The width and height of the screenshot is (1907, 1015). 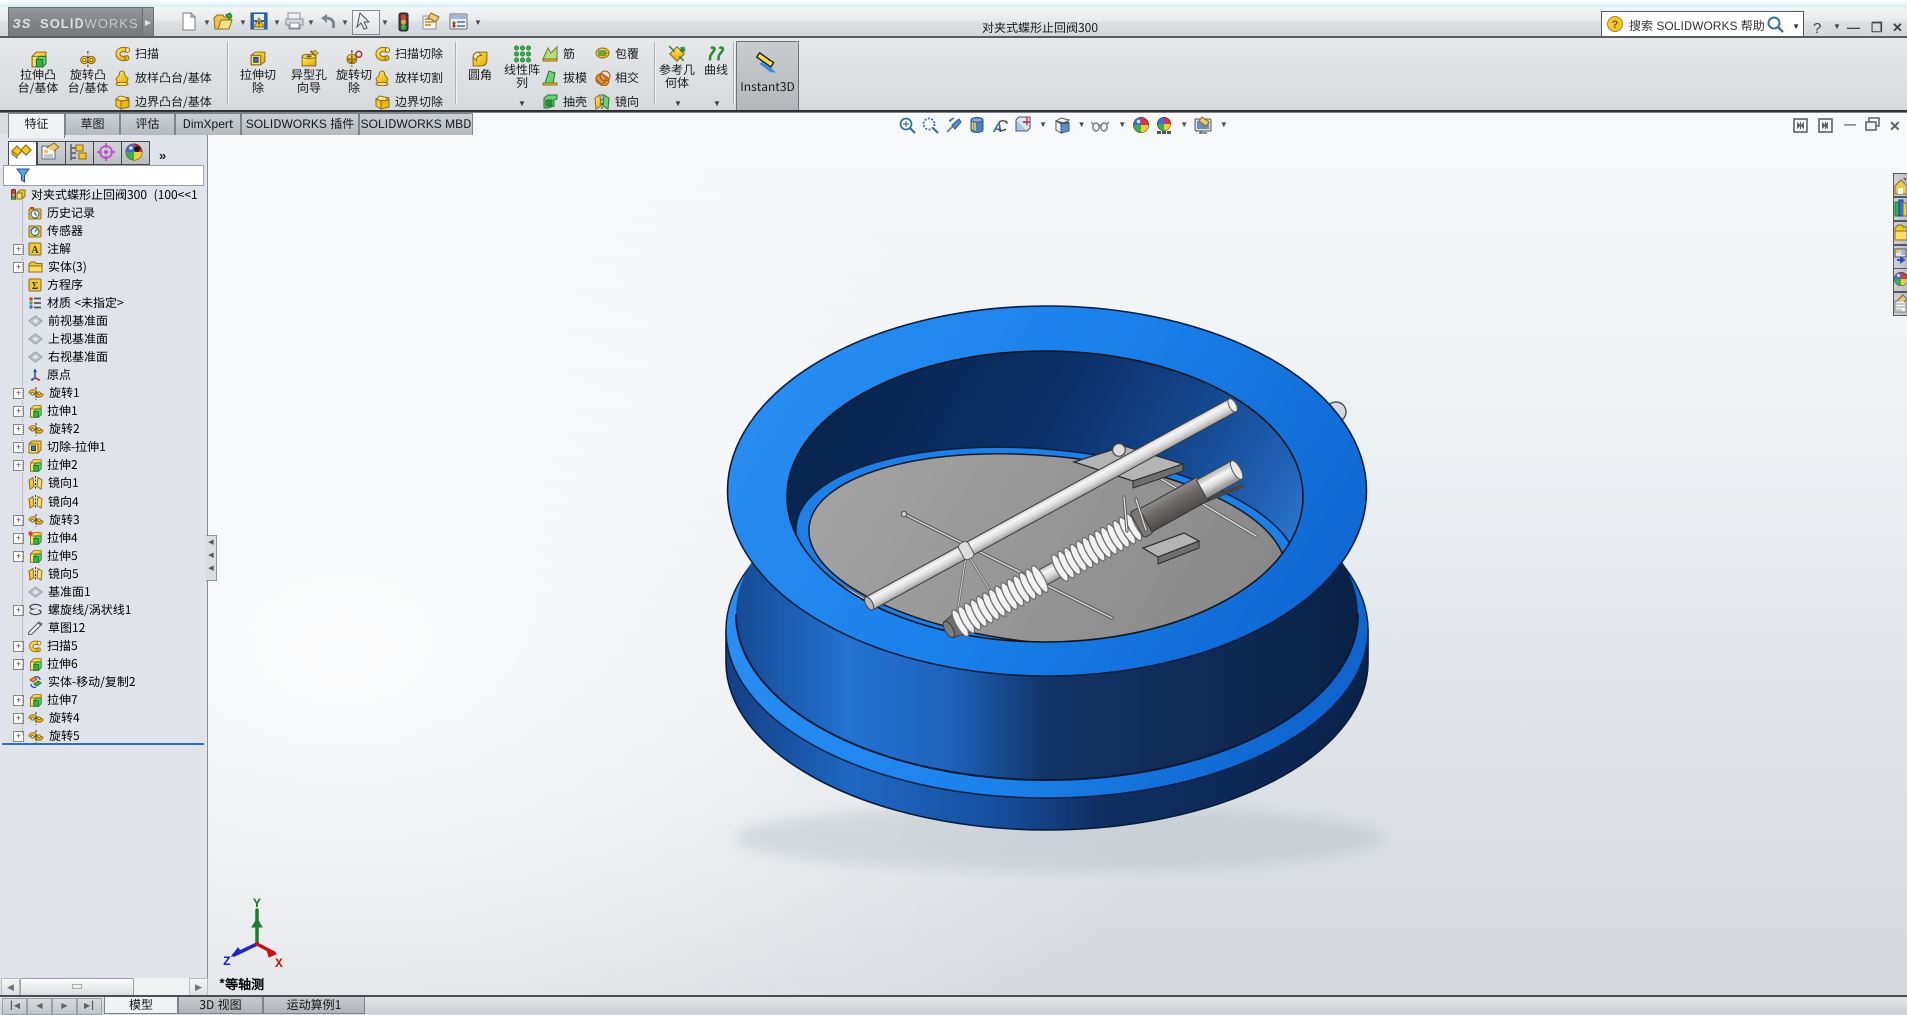 I want to click on svg-text: A, so click(x=35, y=250).